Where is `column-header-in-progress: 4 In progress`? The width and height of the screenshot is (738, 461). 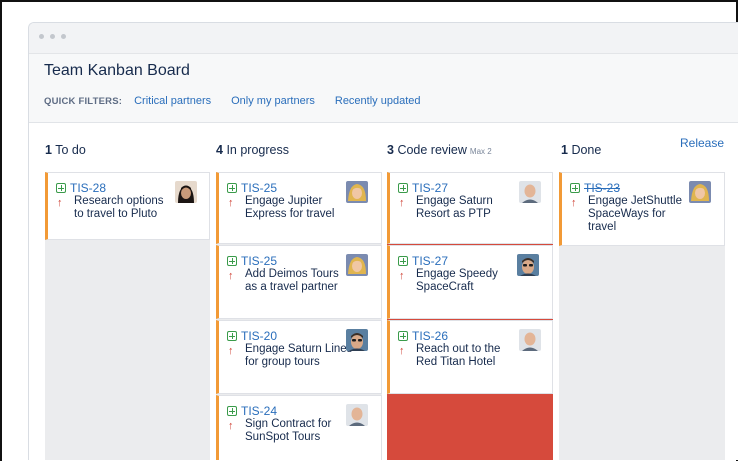 column-header-in-progress: 4 In progress is located at coordinates (252, 150).